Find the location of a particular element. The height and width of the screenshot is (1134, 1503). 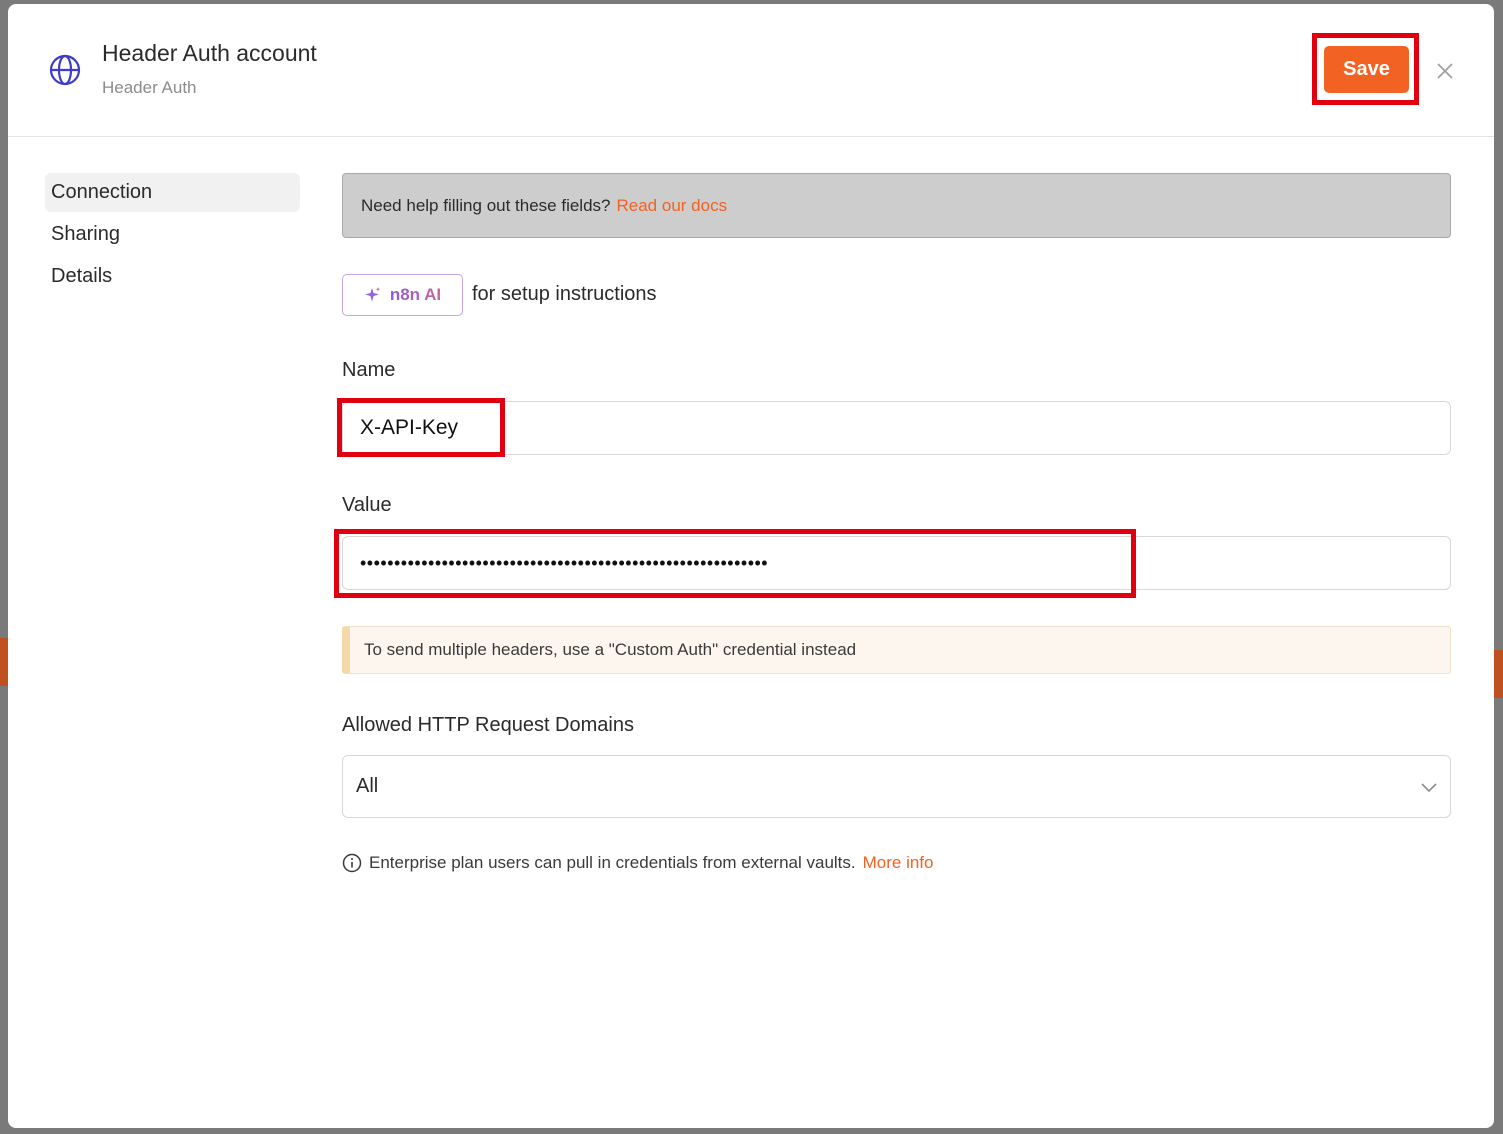

docs-link: Read our docs is located at coordinates (672, 206).